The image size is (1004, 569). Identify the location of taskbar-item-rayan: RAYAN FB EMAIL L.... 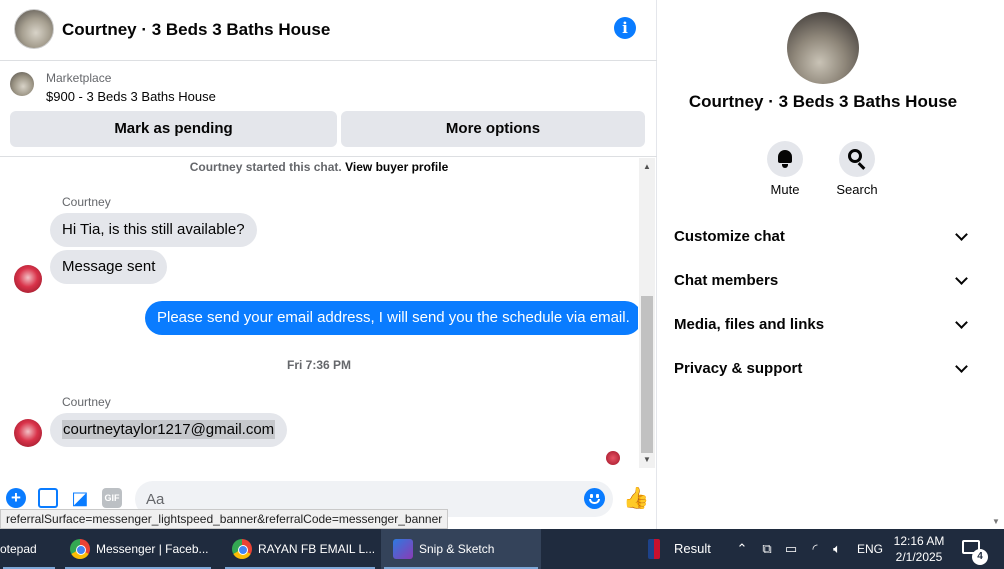
(300, 549).